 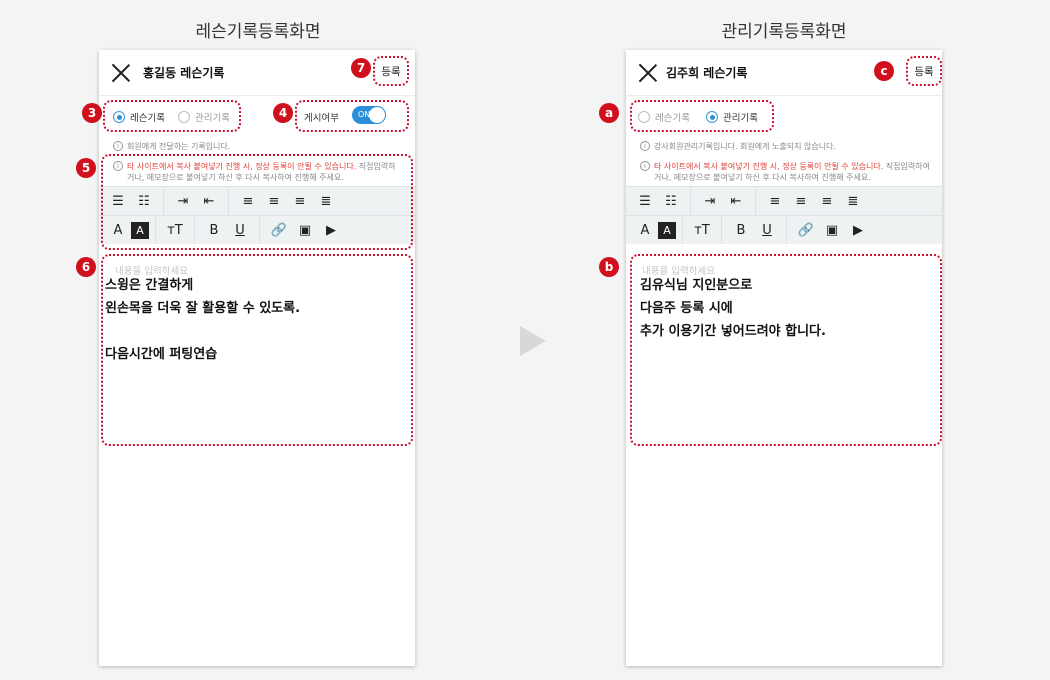 I want to click on font-color-icon: A, so click(x=645, y=230).